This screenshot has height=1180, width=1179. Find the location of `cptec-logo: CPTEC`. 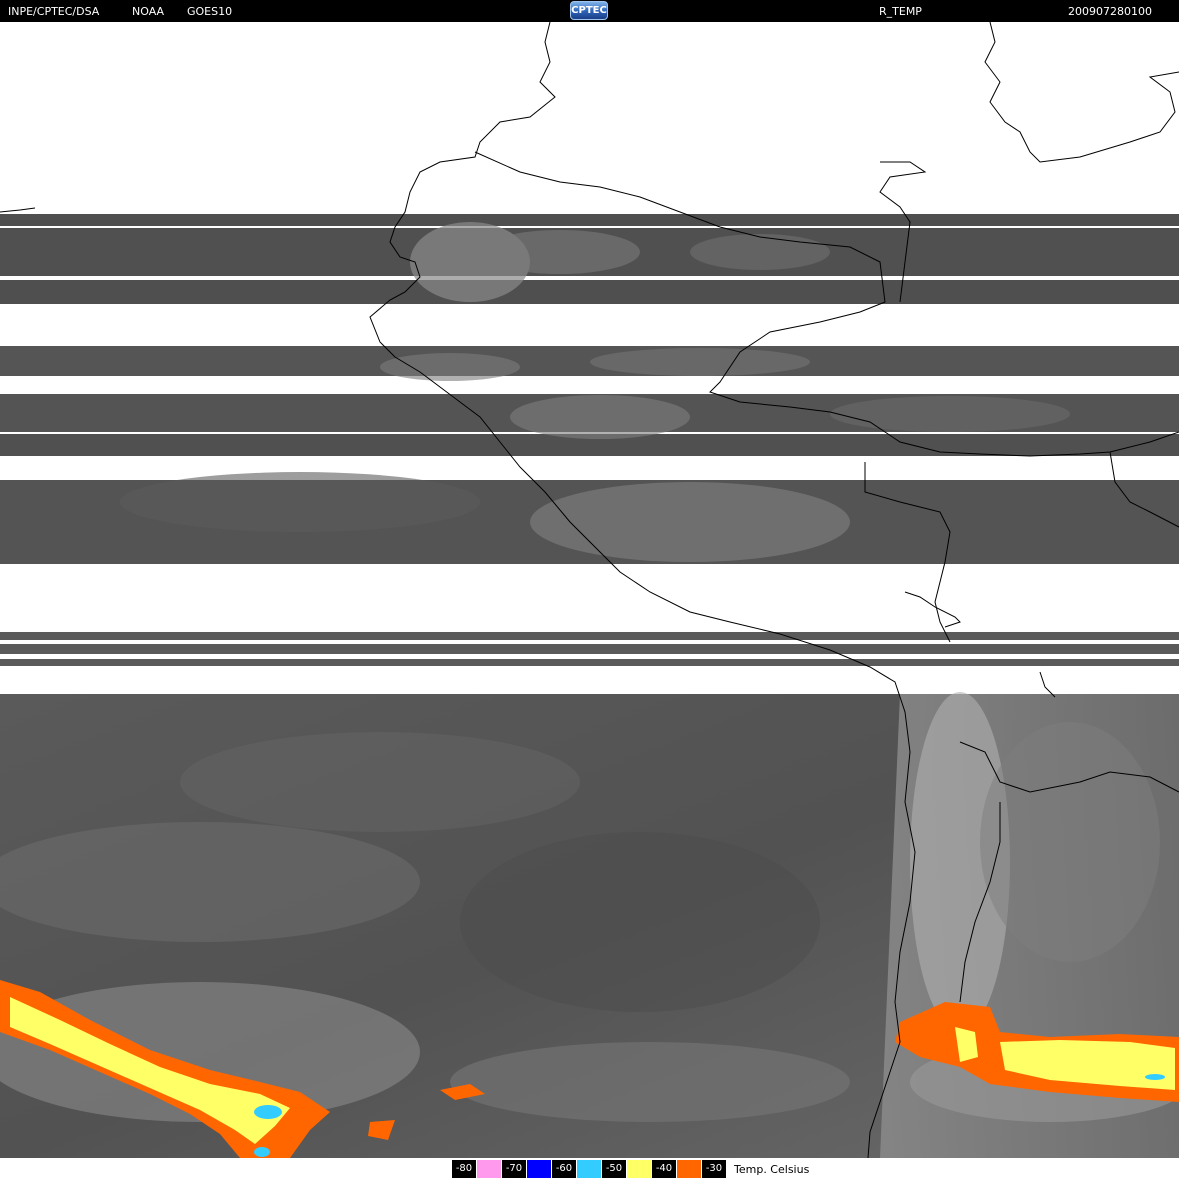

cptec-logo: CPTEC is located at coordinates (589, 10).